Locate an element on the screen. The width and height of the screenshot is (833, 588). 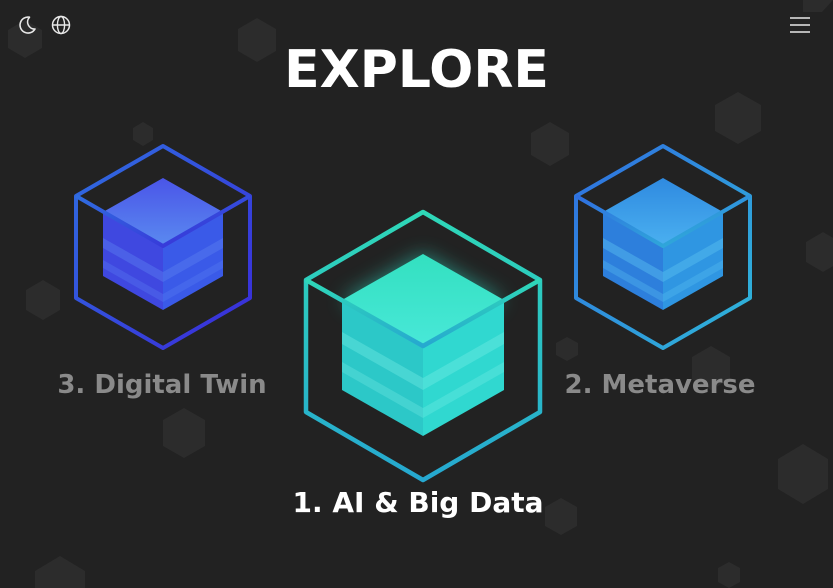
carousel-label-ai-big-data: 1. AI & Big Data is located at coordinates (418, 502).